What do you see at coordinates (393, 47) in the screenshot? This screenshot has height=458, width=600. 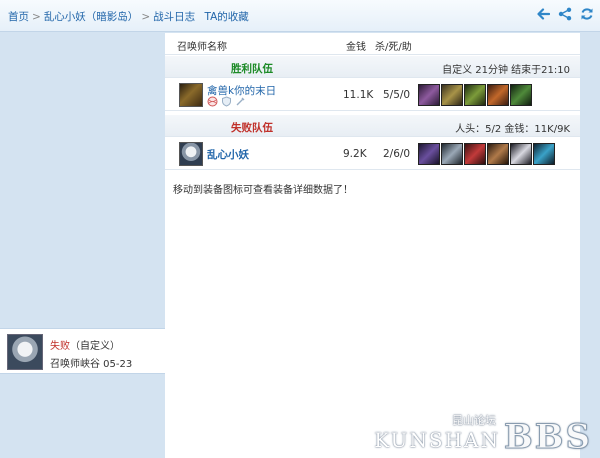 I see `header-kda: 杀/死/助` at bounding box center [393, 47].